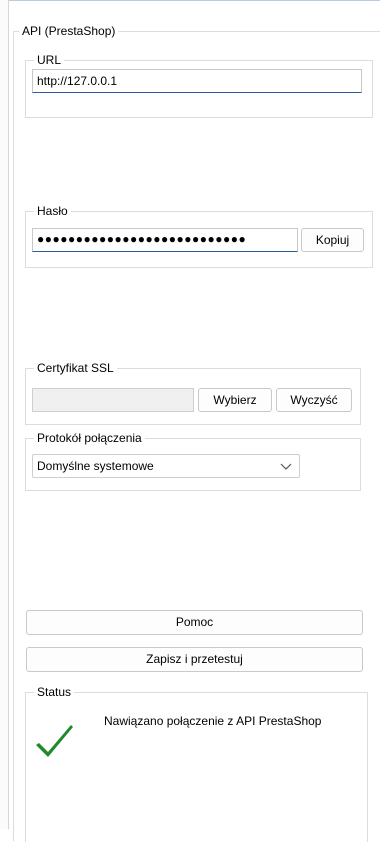  I want to click on protocol-select: Domyślne systemowe, so click(166, 466).